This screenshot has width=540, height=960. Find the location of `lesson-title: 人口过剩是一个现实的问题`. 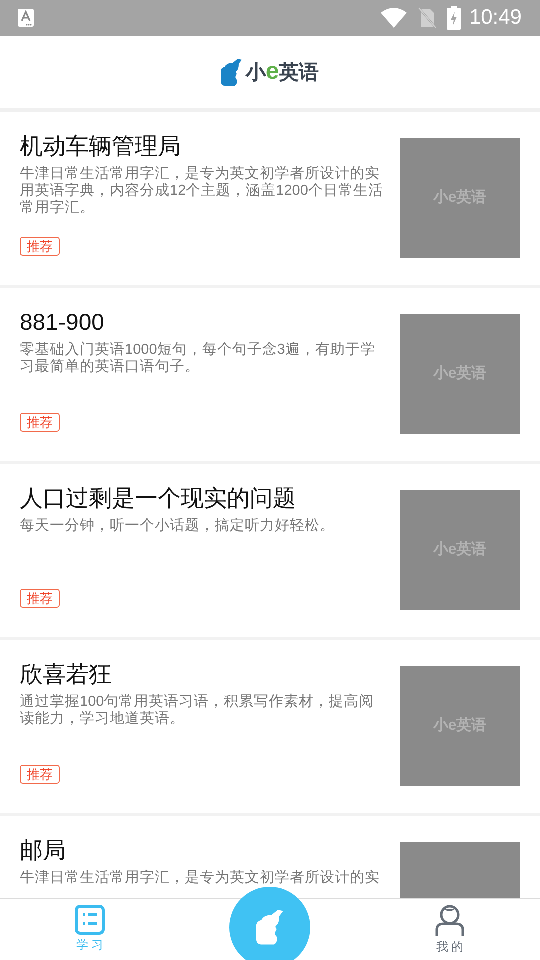

lesson-title: 人口过剩是一个现实的问题 is located at coordinates (158, 498).